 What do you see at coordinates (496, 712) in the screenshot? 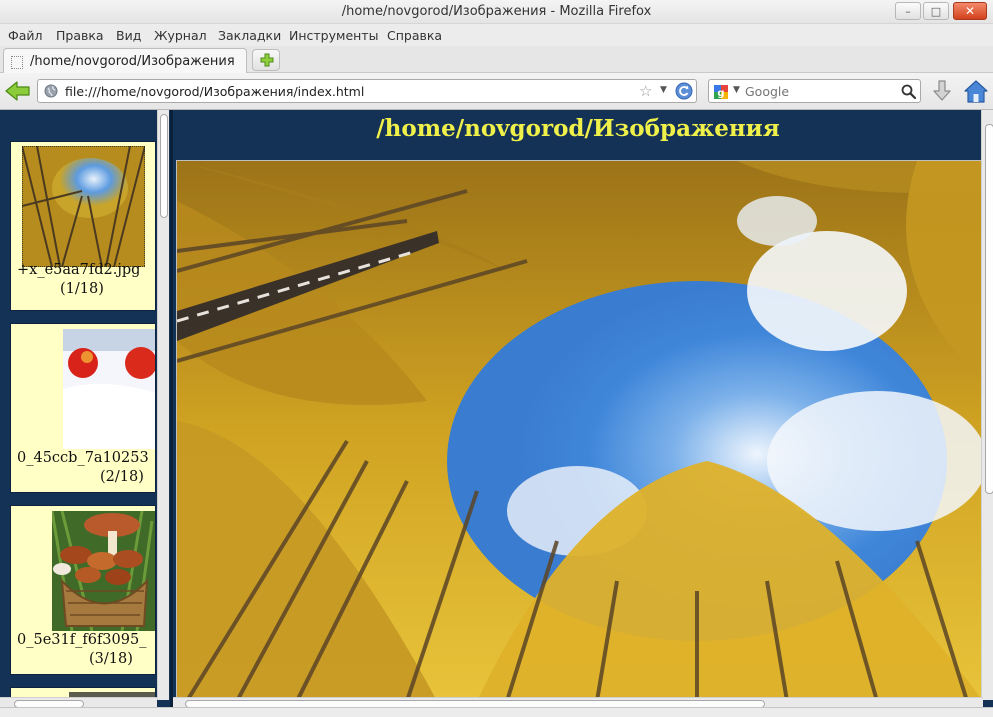
I see `status-bar` at bounding box center [496, 712].